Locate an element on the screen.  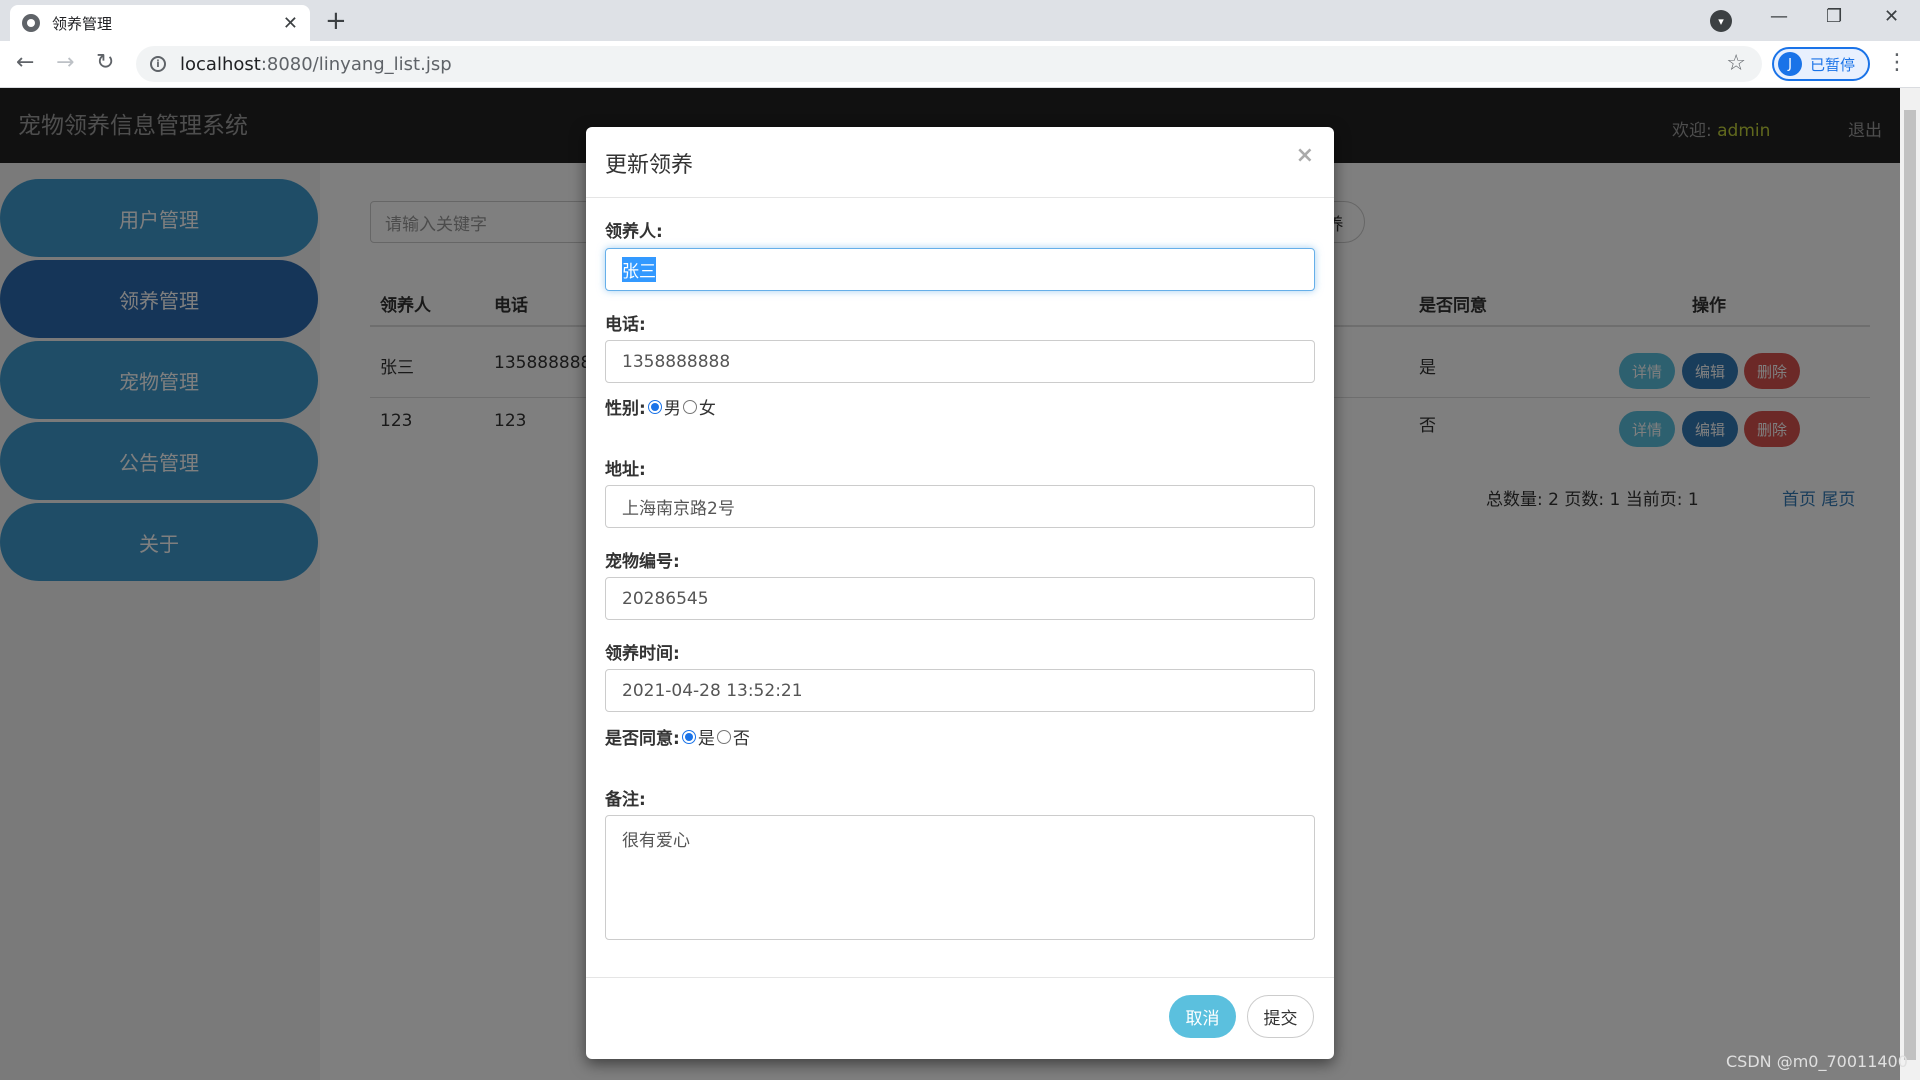
gender-male-radio is located at coordinates (654, 406).